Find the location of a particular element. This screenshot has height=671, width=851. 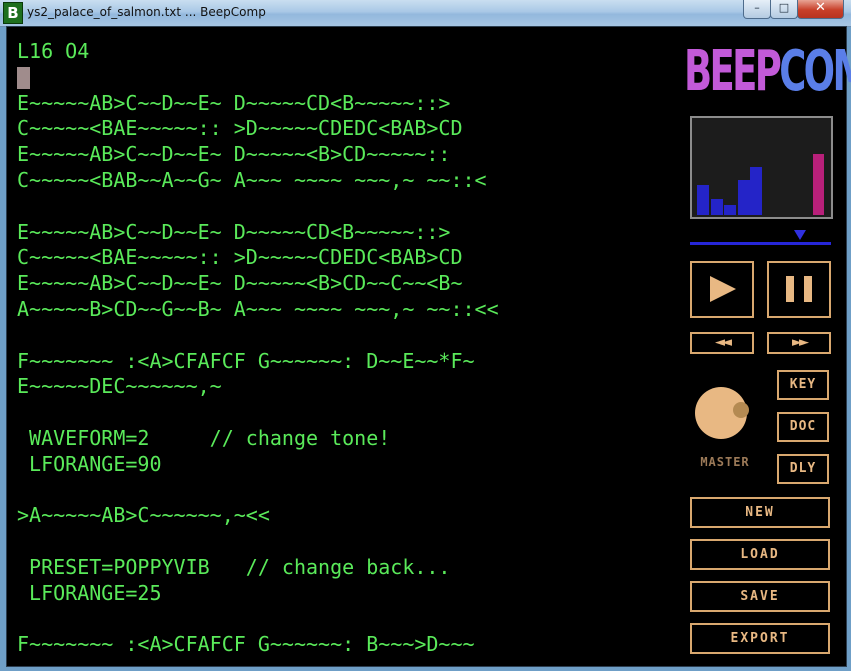

volume-slider-track is located at coordinates (760, 243).